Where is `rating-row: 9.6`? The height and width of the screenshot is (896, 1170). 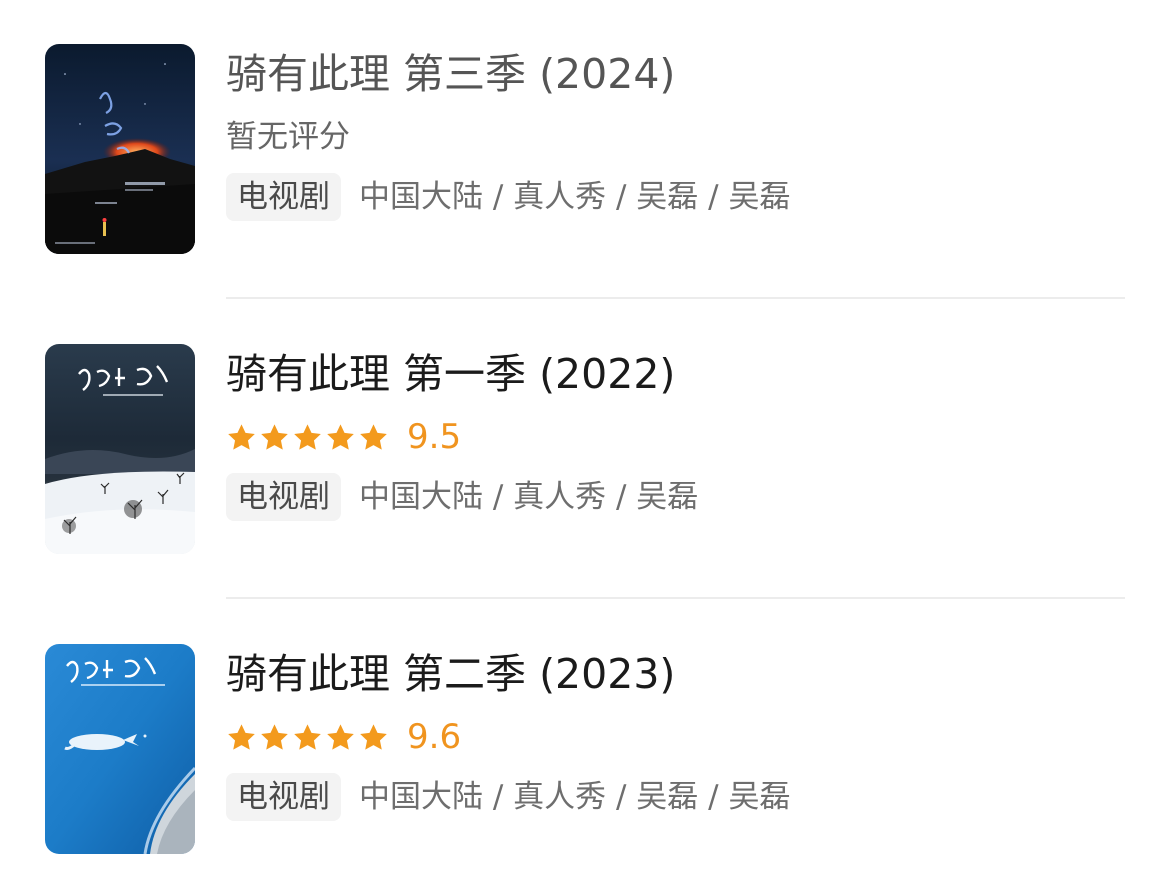
rating-row: 9.6 is located at coordinates (343, 737).